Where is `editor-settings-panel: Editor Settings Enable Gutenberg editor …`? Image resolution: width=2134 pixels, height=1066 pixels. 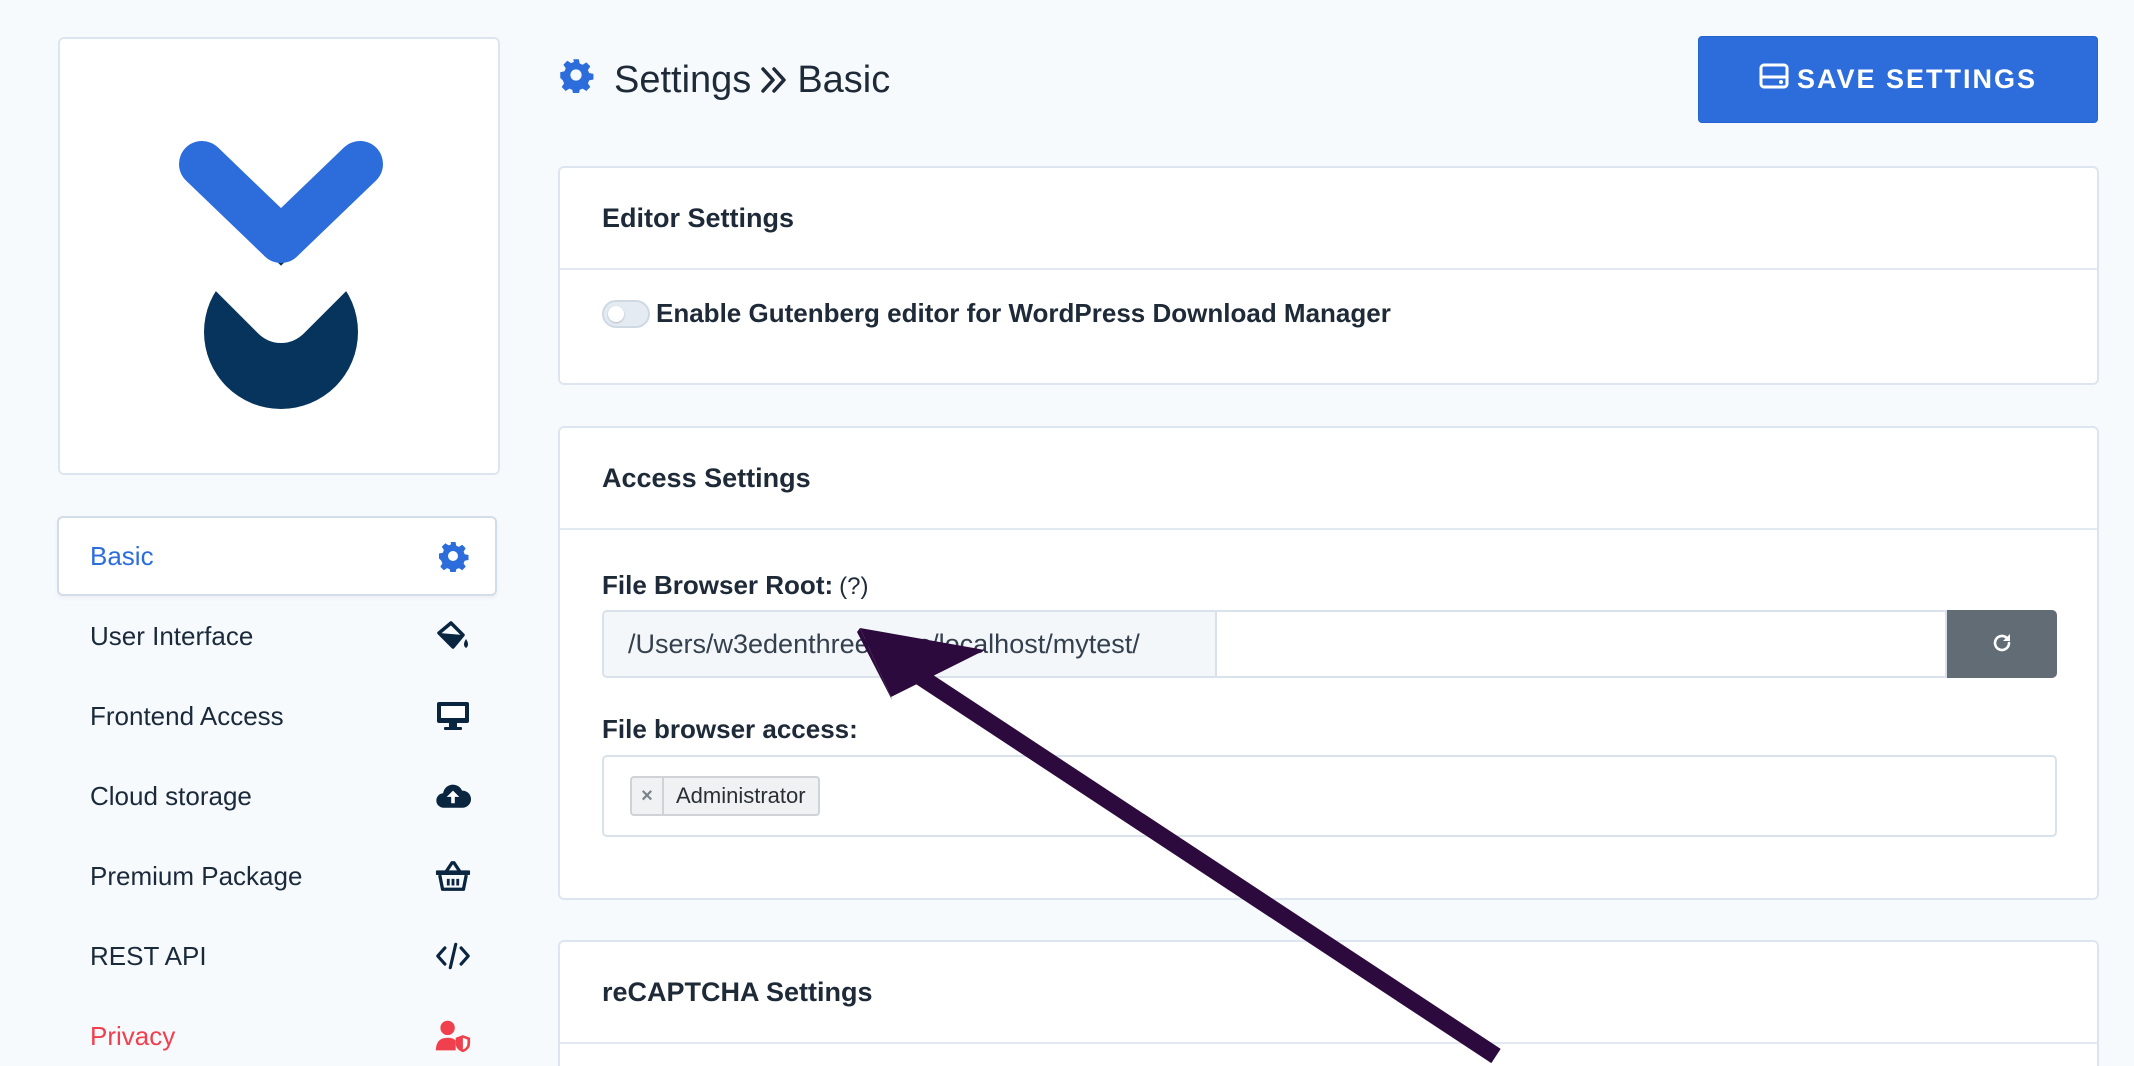
editor-settings-panel: Editor Settings Enable Gutenberg editor … is located at coordinates (1328, 275).